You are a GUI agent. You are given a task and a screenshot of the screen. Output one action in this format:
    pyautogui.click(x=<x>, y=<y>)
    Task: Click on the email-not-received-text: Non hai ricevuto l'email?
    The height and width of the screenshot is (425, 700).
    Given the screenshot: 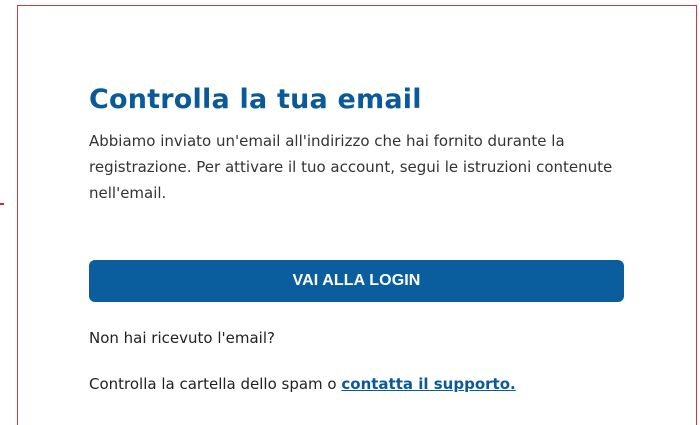 What is the action you would take?
    pyautogui.click(x=182, y=338)
    